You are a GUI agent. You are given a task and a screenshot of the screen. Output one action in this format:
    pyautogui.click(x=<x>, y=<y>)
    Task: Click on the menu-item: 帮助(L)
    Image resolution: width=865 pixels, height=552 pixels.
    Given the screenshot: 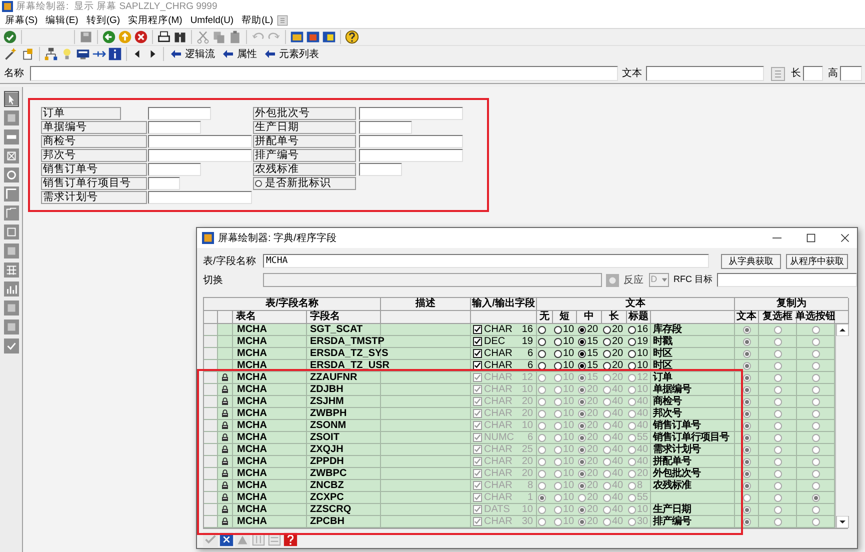 What is the action you would take?
    pyautogui.click(x=258, y=20)
    